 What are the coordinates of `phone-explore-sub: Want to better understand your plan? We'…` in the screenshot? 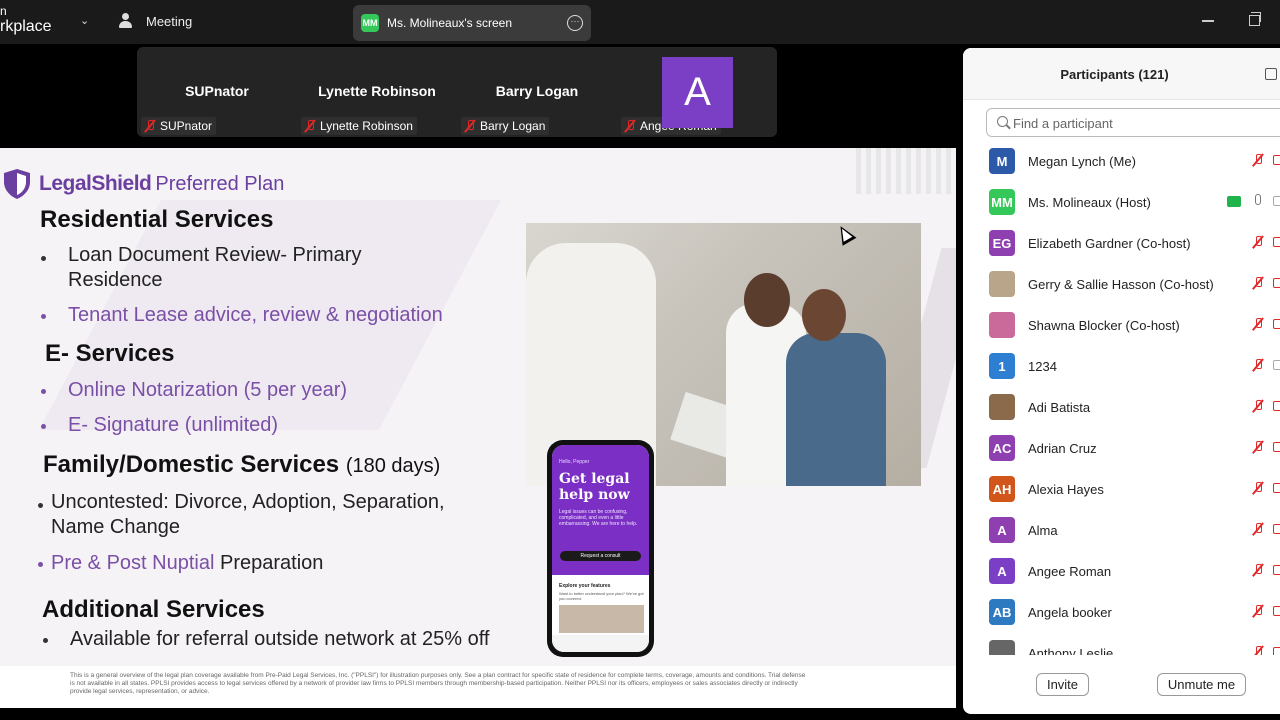 It's located at (601, 596).